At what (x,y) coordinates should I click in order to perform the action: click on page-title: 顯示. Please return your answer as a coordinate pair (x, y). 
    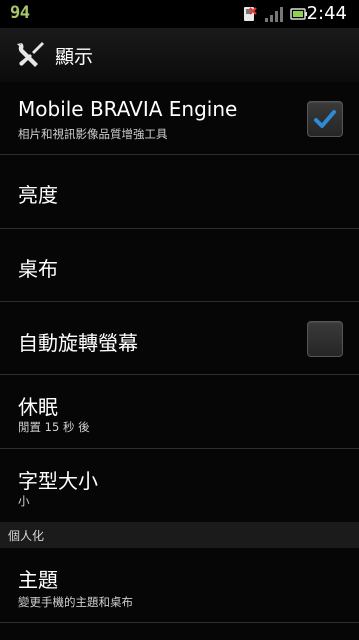
    Looking at the image, I should click on (74, 57).